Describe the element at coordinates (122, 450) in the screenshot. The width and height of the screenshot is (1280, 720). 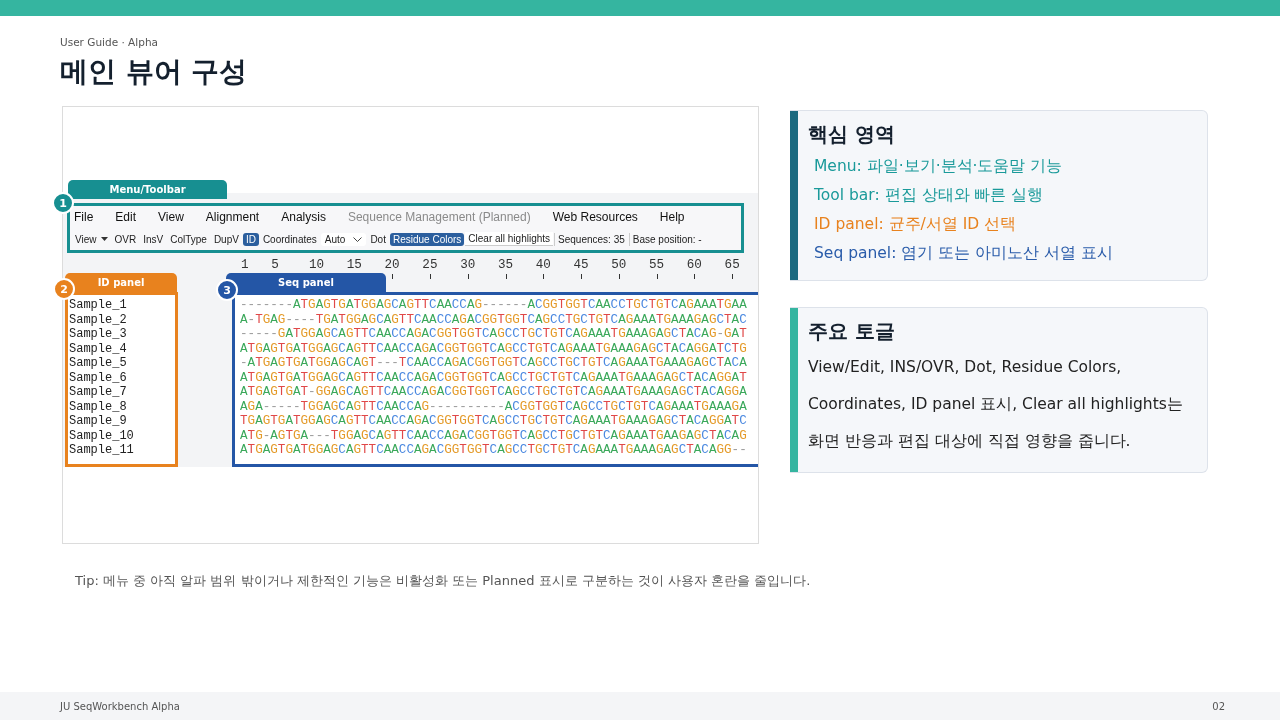
I see `sequence-id: Sample_11` at that location.